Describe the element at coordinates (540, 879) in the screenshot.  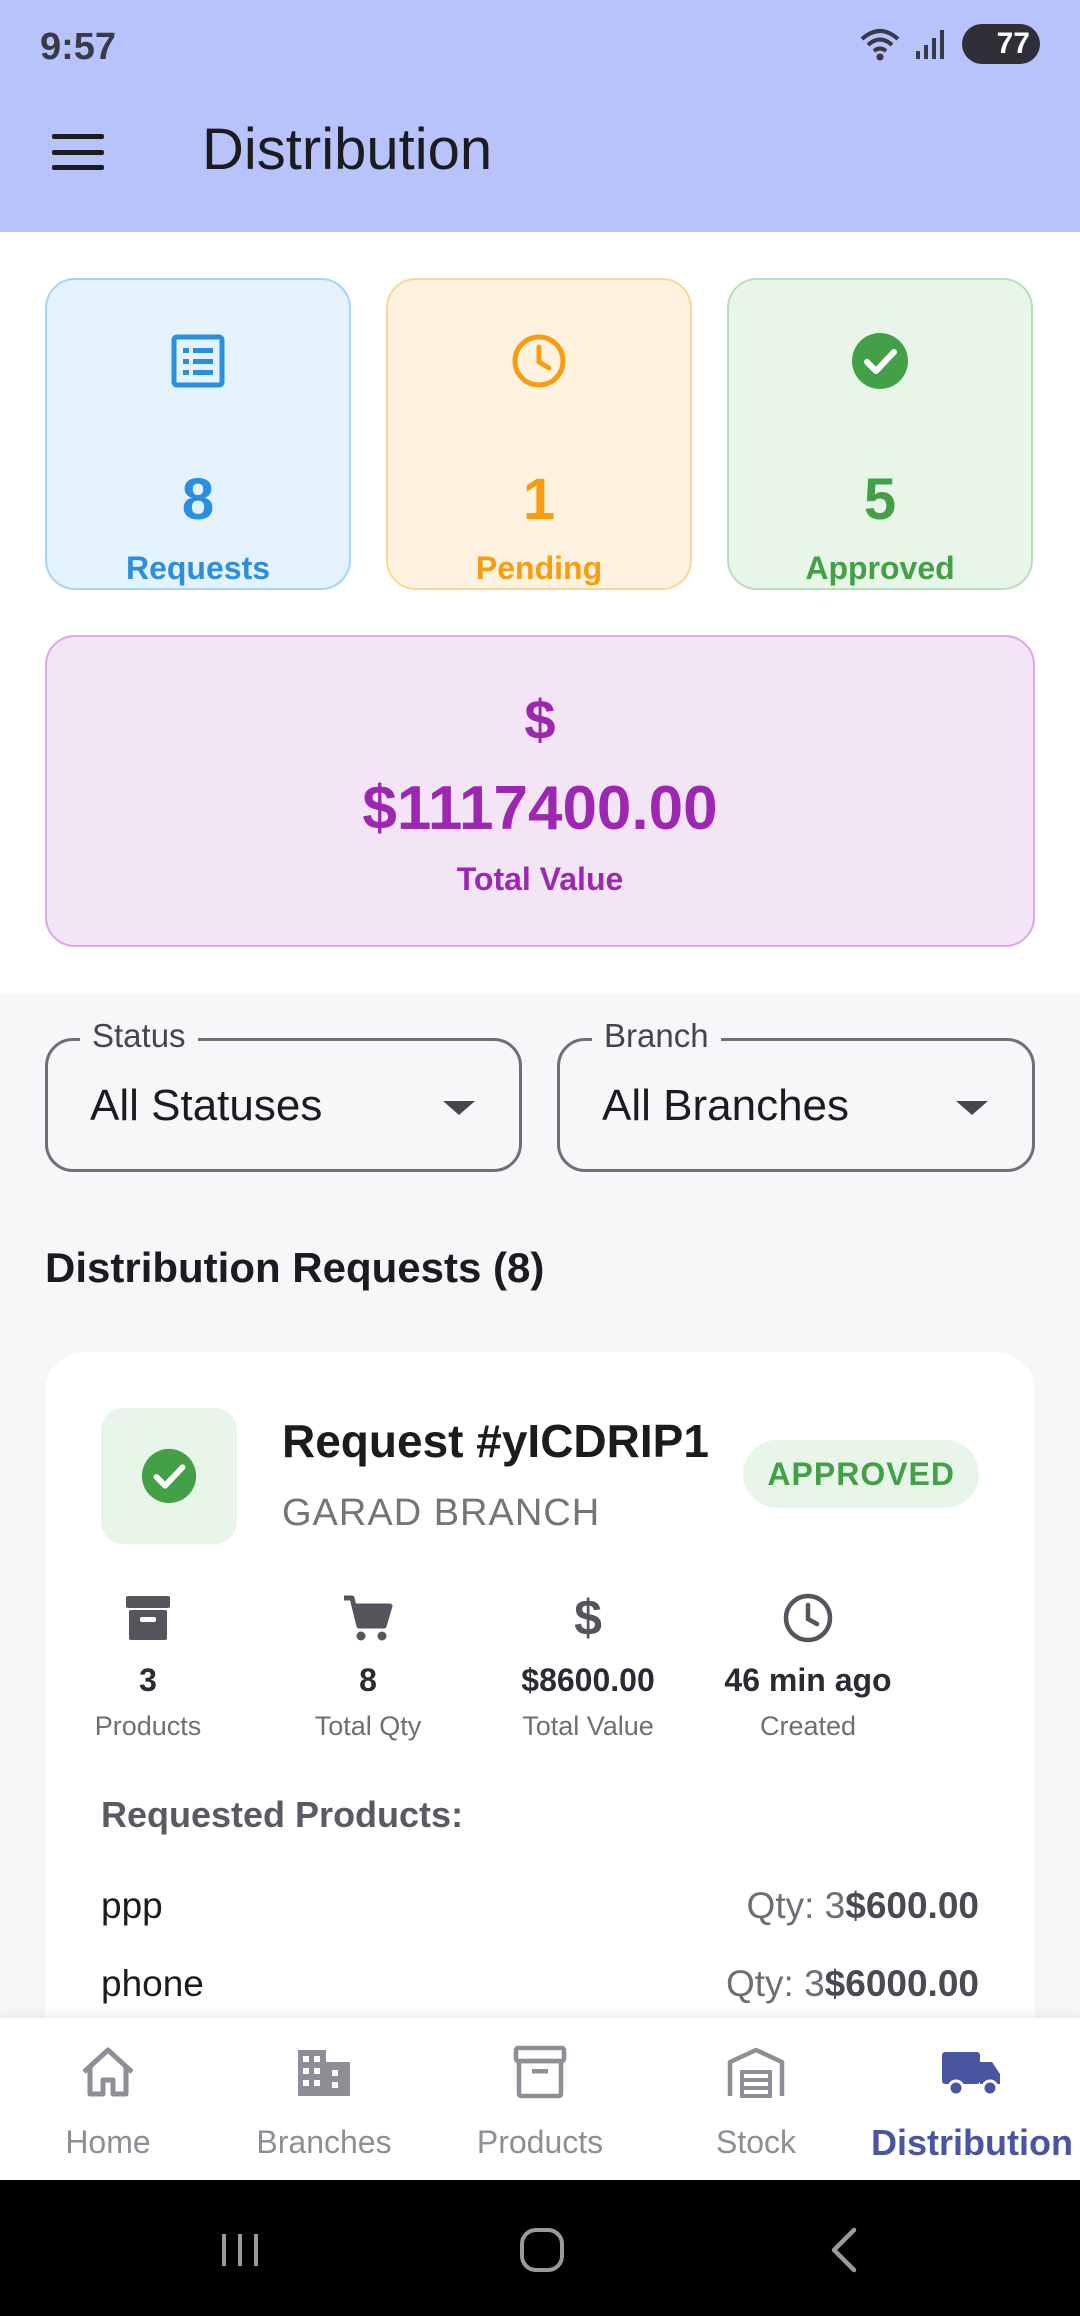
I see `total-value-label: Total Value` at that location.